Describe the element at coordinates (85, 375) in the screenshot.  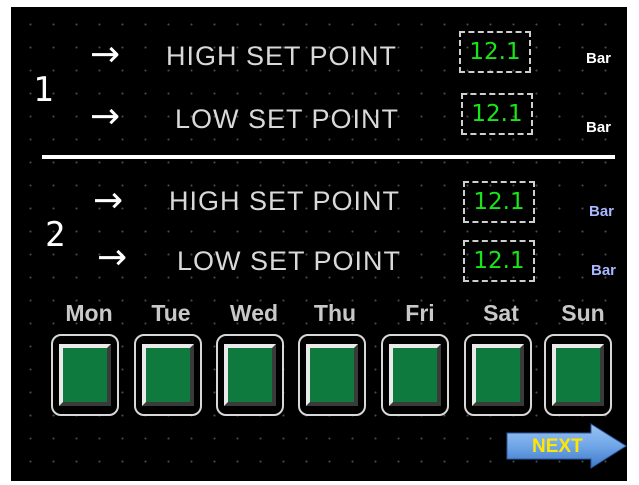
I see `day-button-mon` at that location.